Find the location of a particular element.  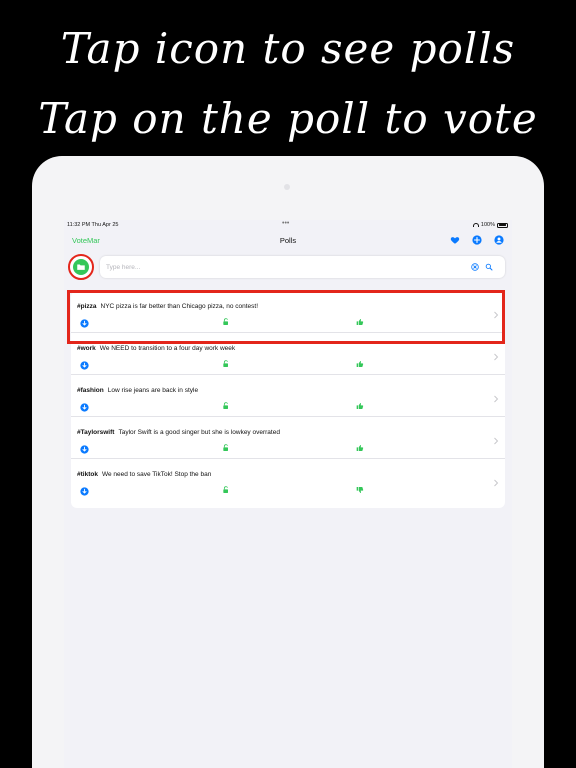

folder-button is located at coordinates (81, 267).